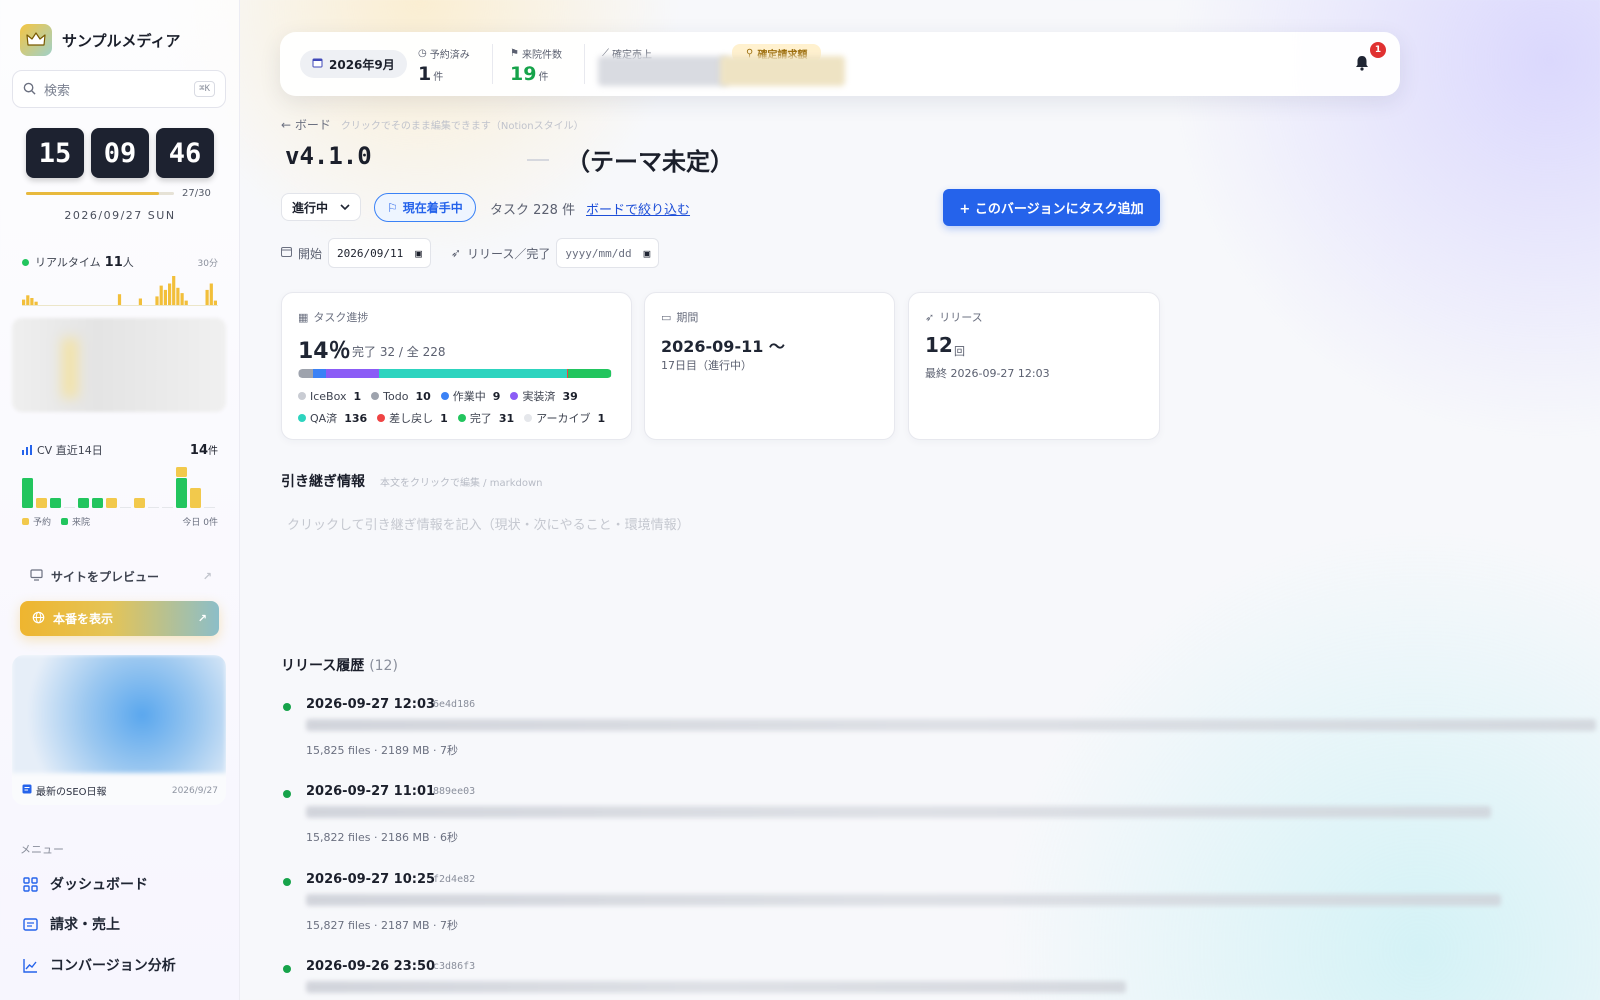 This screenshot has width=1600, height=1000. I want to click on release-history-item: 2026-09-26 23:50 c3d86f3, so click(940, 979).